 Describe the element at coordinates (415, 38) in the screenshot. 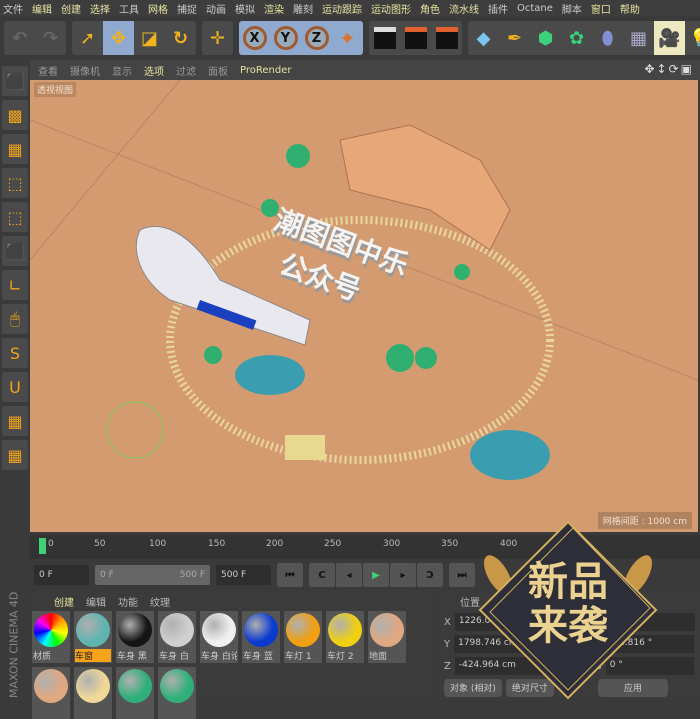

I see `render-picture-viewer-icon` at that location.